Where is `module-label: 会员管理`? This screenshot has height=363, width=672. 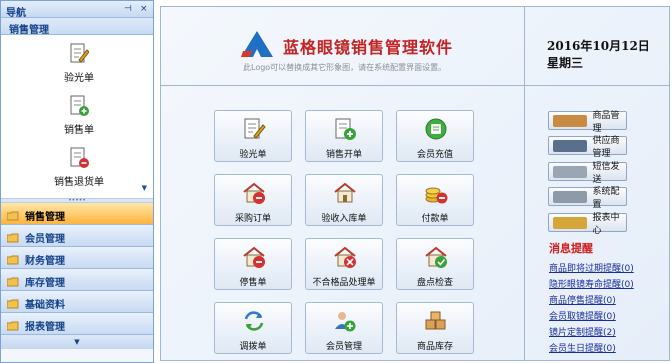
module-label: 会员管理 is located at coordinates (45, 239).